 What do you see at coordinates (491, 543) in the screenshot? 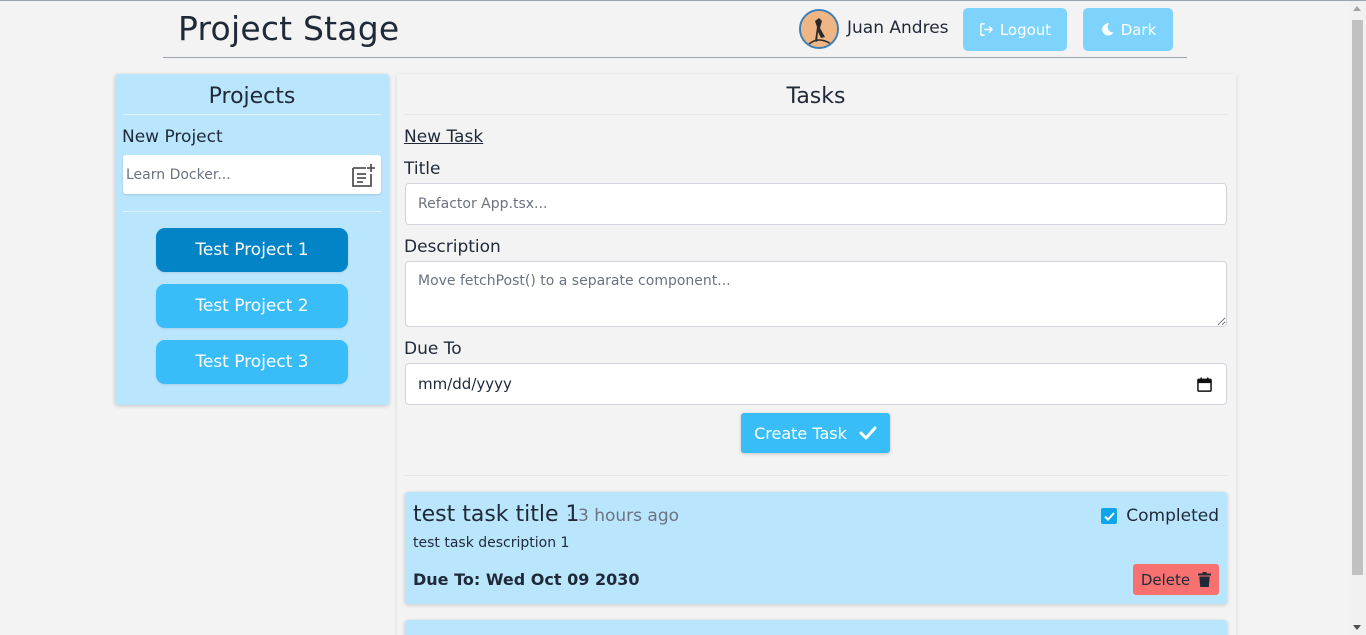
I see `task-description: test task description 1` at bounding box center [491, 543].